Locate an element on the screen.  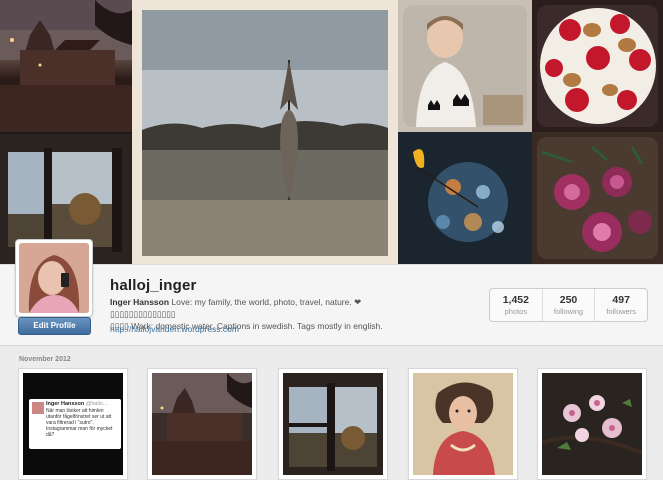
avatar is located at coordinates (54, 278).